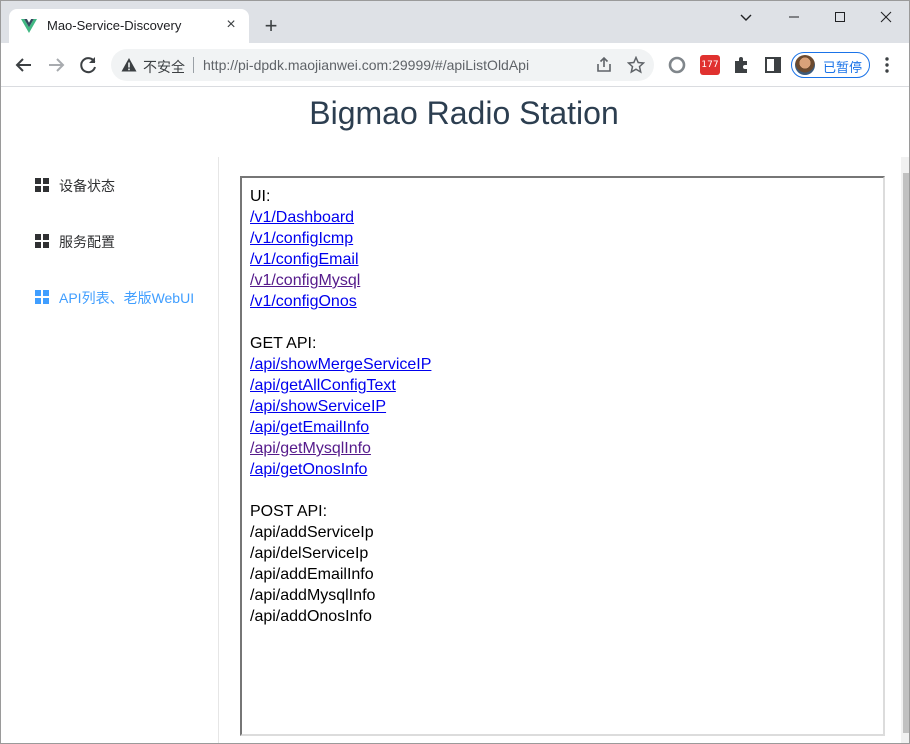  I want to click on ui-link: /v1/configIcmp, so click(340, 238).